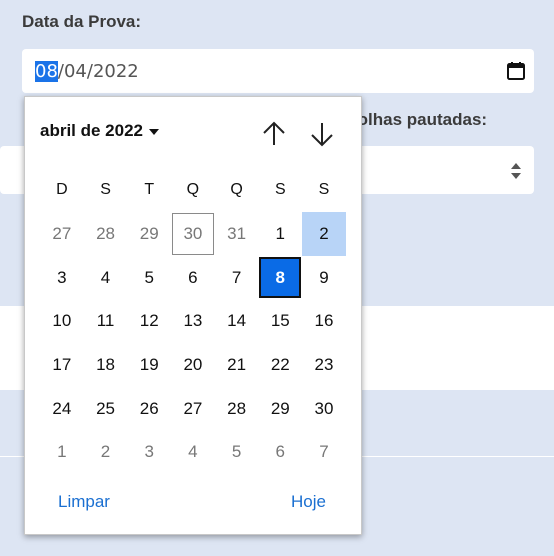 The height and width of the screenshot is (556, 554). I want to click on calendar-day-focused: 30, so click(193, 234).